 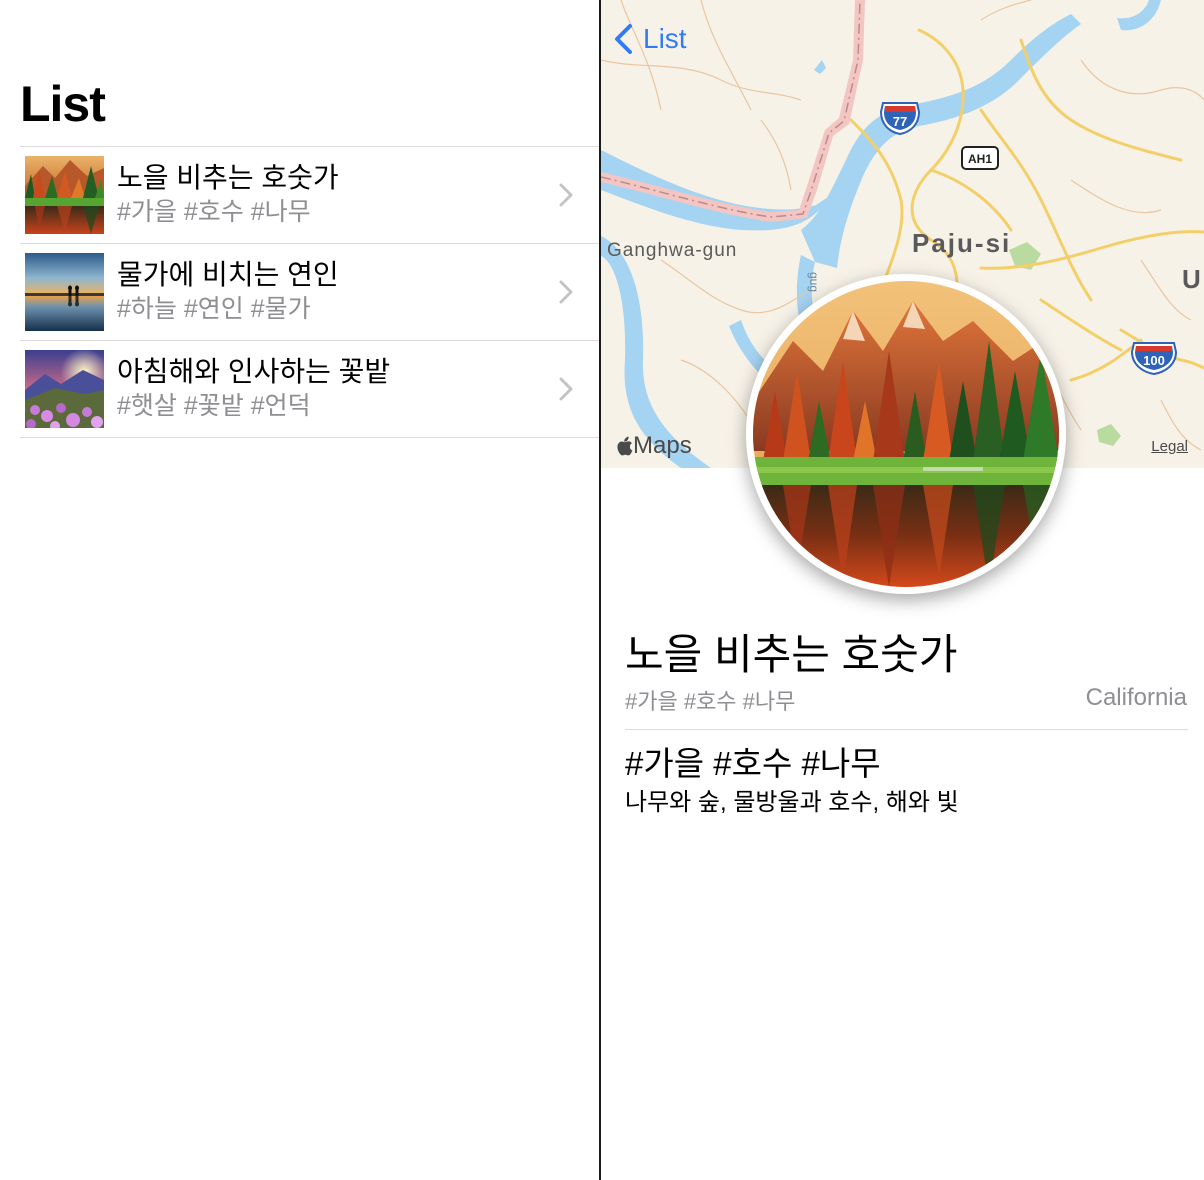 What do you see at coordinates (623, 39) in the screenshot?
I see `chevron-left-icon` at bounding box center [623, 39].